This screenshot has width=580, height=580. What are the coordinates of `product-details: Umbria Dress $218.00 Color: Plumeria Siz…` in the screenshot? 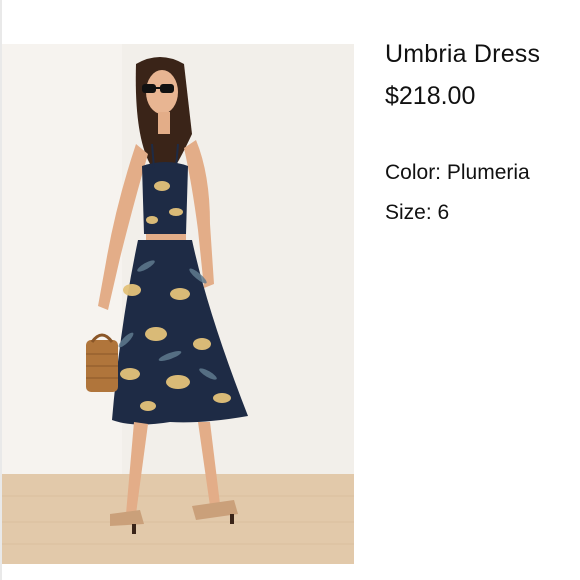 It's located at (481, 139).